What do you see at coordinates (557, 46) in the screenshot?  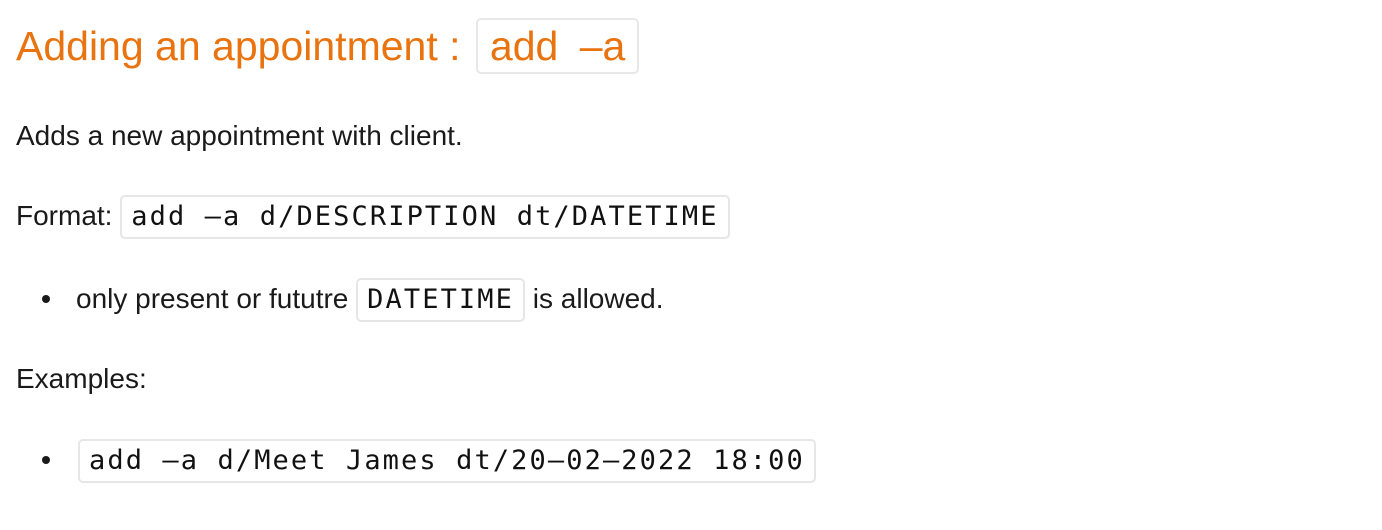 I see `title-command-code: add –a` at bounding box center [557, 46].